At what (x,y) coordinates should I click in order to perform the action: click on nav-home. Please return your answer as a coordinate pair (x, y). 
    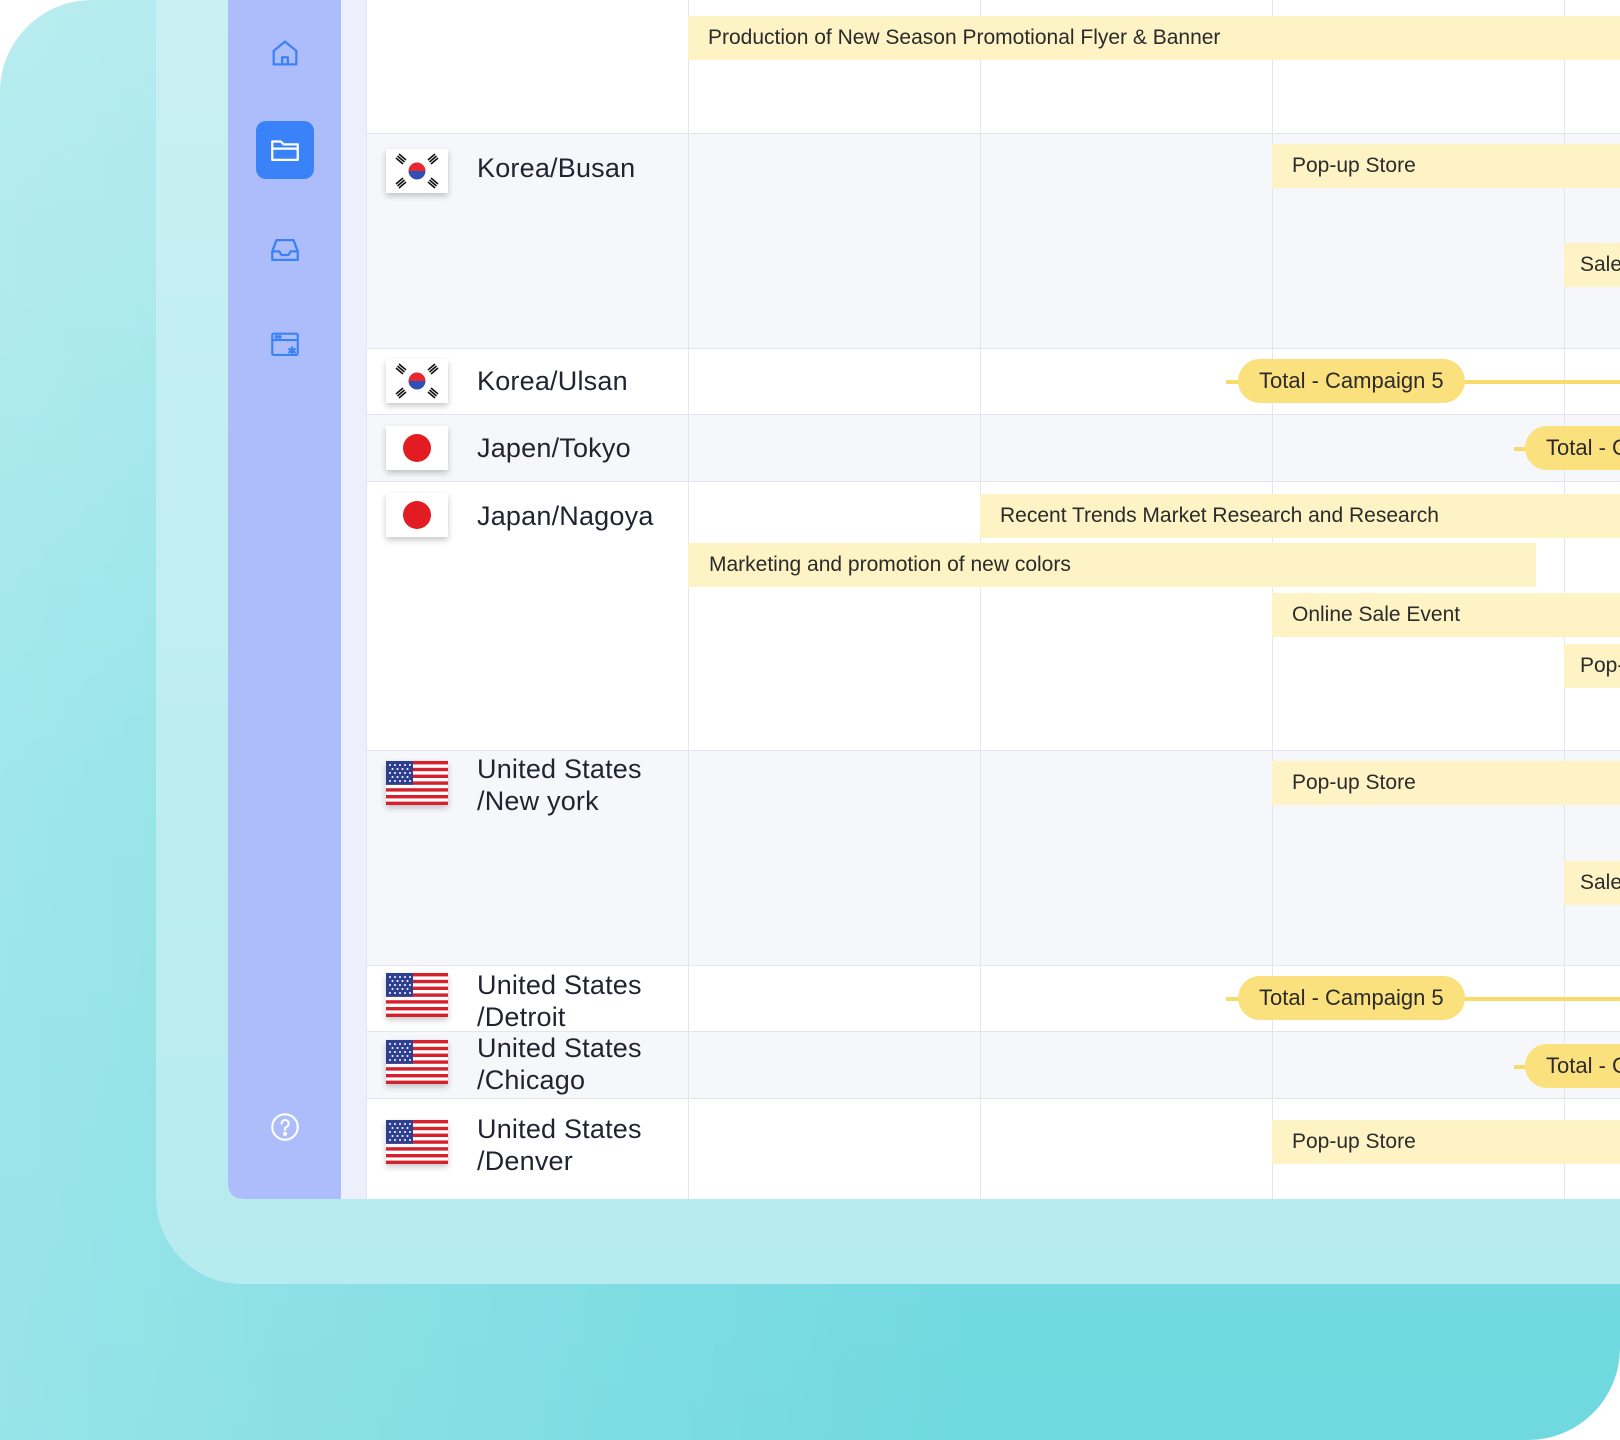
    Looking at the image, I should click on (285, 53).